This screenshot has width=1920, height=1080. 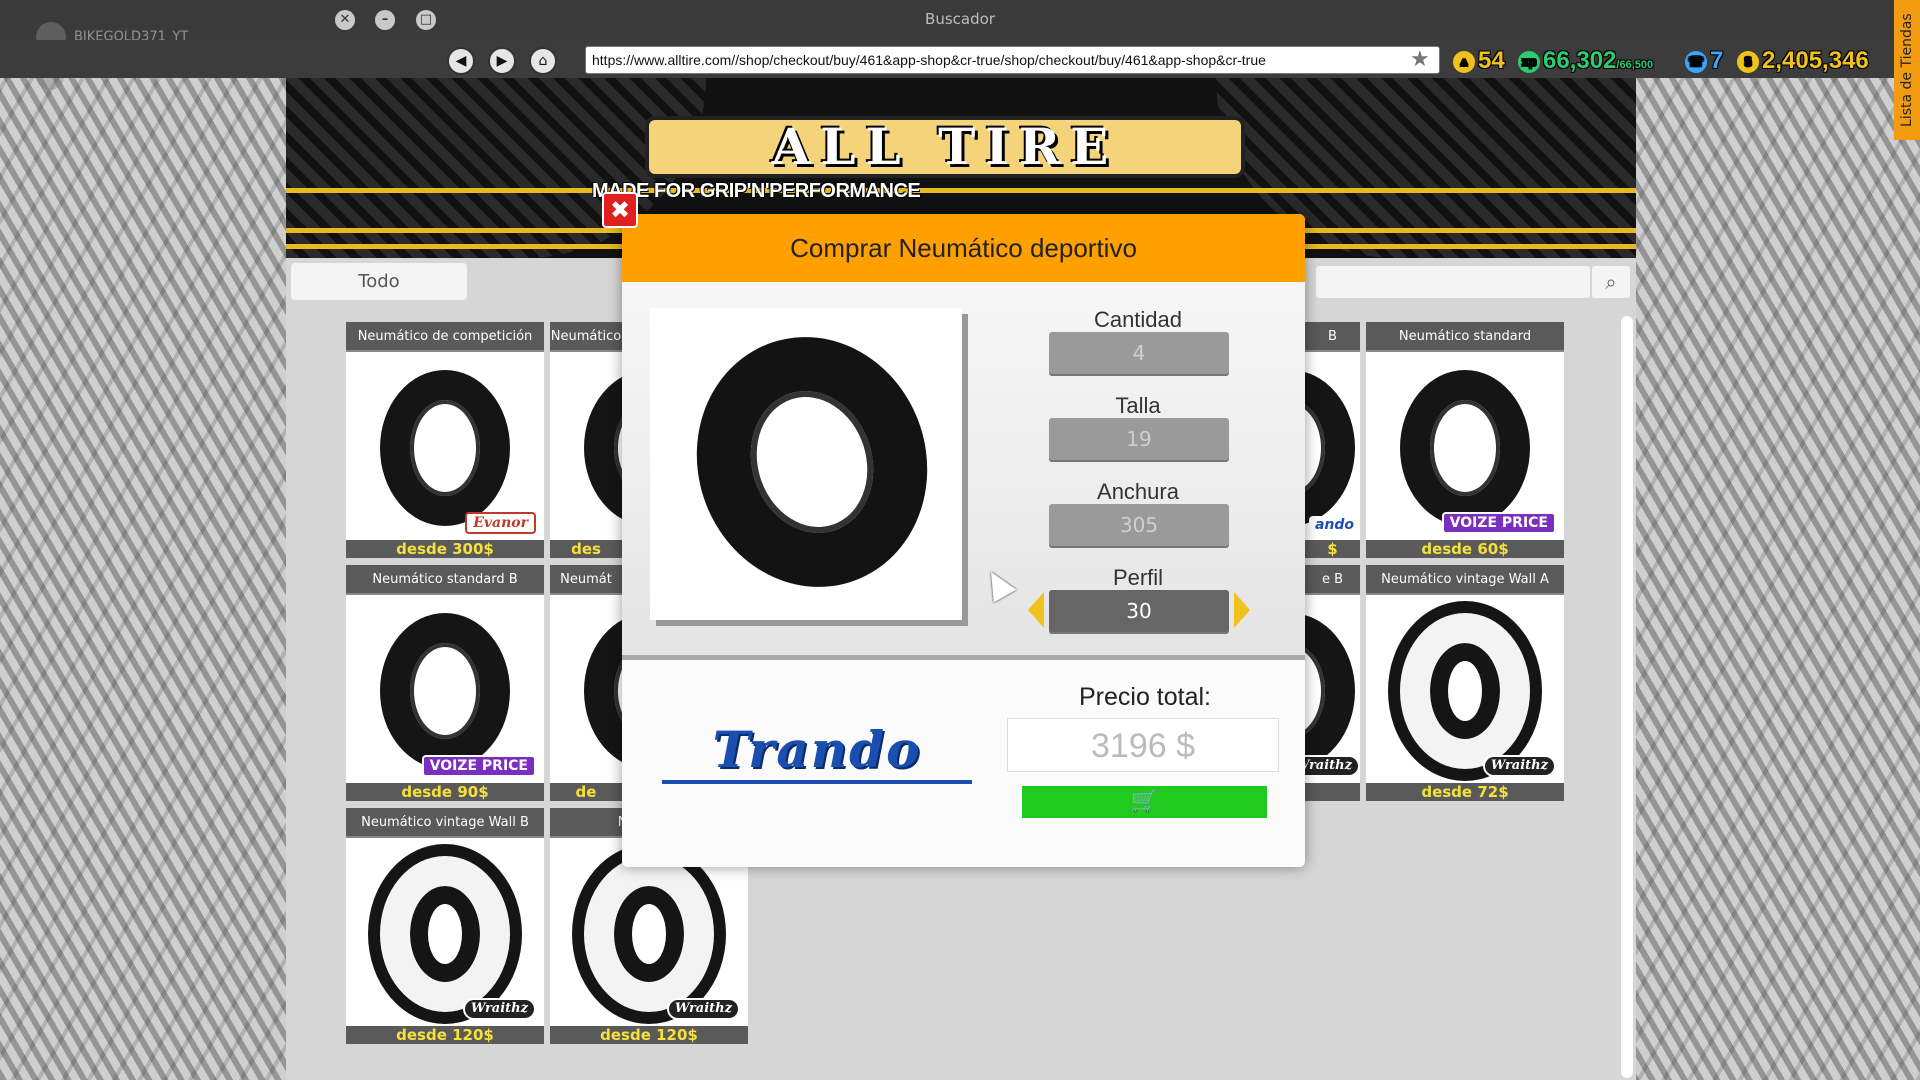 I want to click on quantity-field: 4, so click(x=1139, y=353).